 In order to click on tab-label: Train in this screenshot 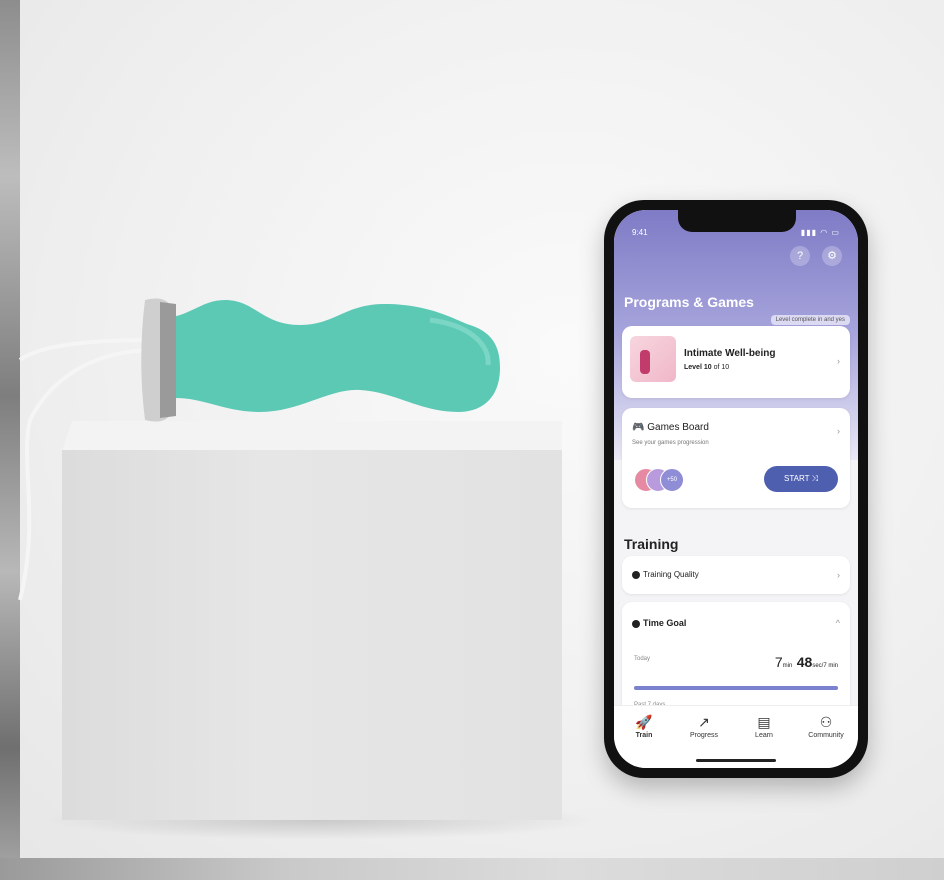, I will do `click(644, 735)`.